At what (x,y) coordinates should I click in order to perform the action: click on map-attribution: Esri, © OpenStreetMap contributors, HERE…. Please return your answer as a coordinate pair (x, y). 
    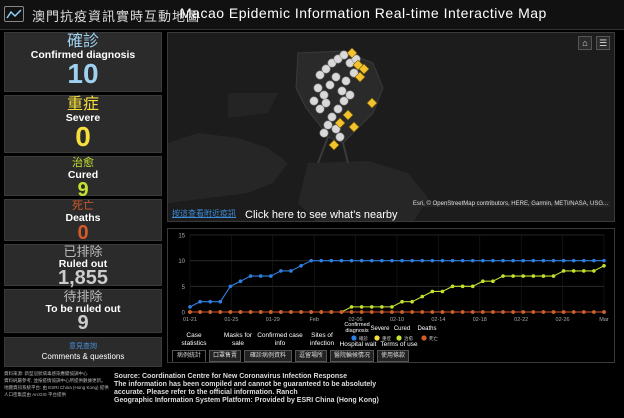
    Looking at the image, I should click on (510, 204).